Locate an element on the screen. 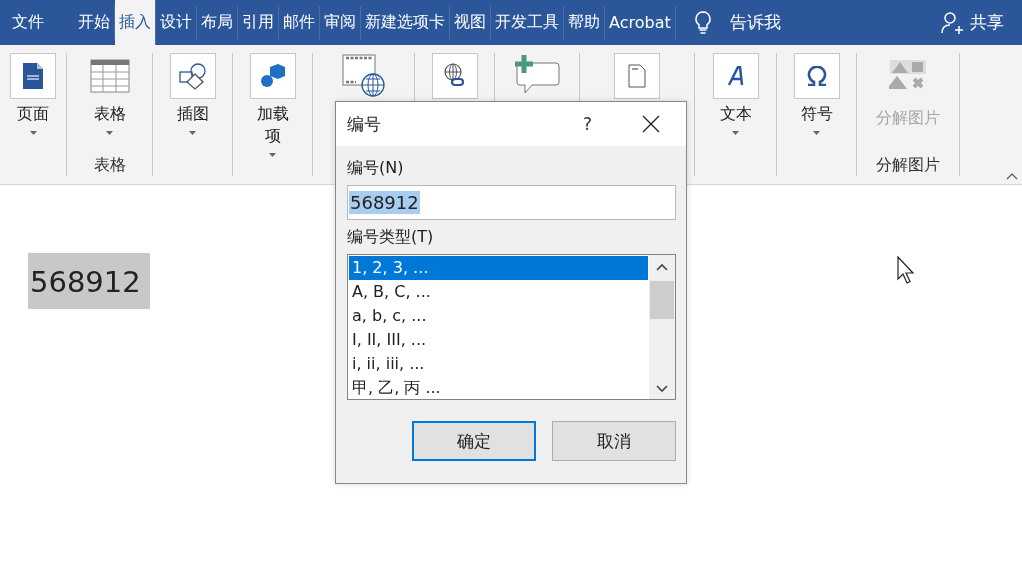 This screenshot has width=1022, height=580. ribbon-group-label: 分解图片 is located at coordinates (908, 165).